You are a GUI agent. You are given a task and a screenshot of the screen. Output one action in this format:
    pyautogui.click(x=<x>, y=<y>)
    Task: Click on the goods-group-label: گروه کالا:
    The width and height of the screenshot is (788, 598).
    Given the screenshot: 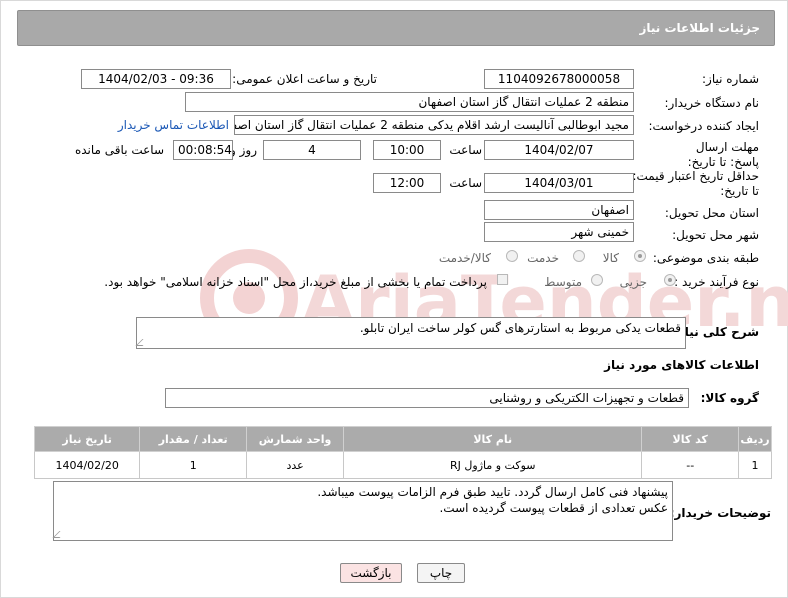 What is the action you would take?
    pyautogui.click(x=729, y=398)
    